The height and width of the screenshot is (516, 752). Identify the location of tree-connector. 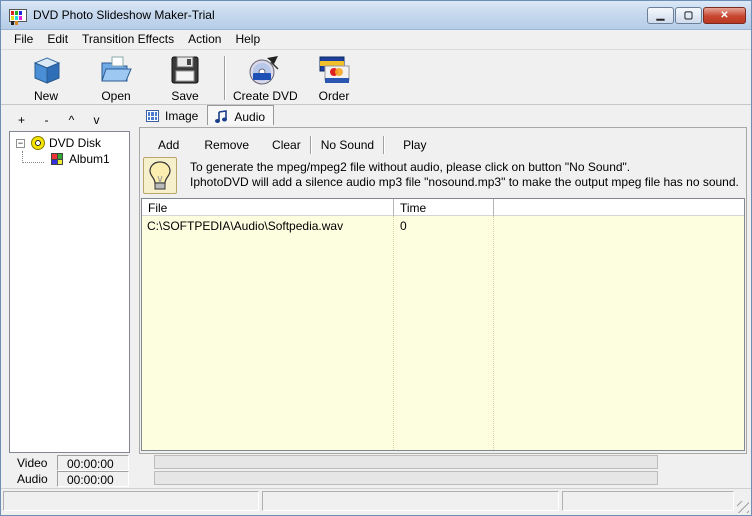
(33, 162).